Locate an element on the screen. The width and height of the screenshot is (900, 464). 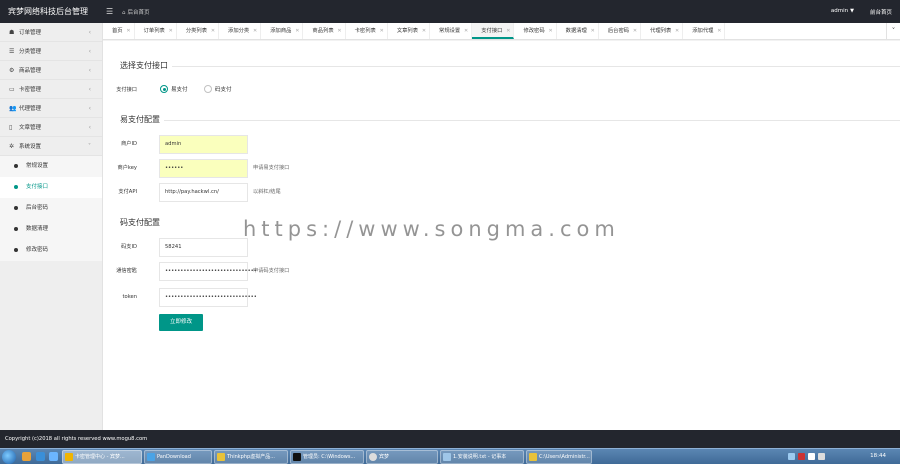
tab-card-list: 卡密列表 ✕ is located at coordinates (367, 31).